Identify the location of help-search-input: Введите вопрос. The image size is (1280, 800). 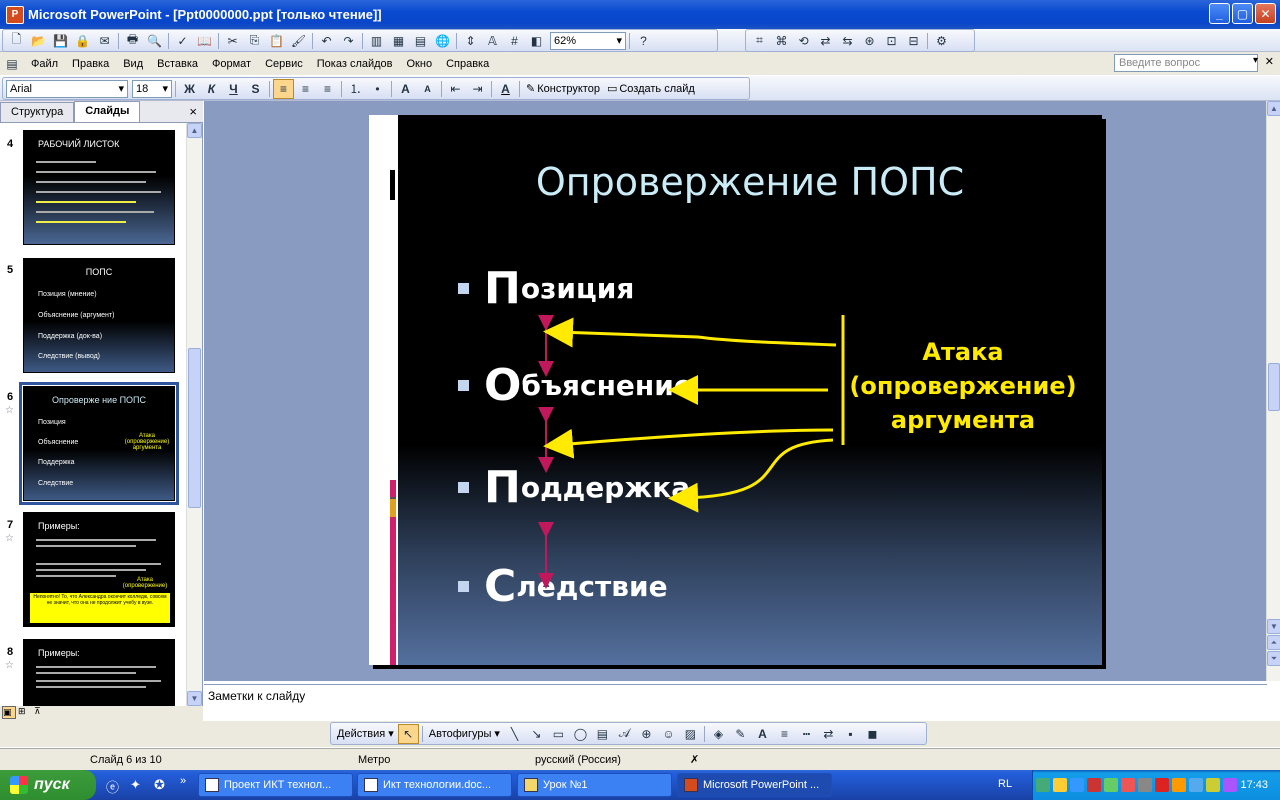
(1186, 63).